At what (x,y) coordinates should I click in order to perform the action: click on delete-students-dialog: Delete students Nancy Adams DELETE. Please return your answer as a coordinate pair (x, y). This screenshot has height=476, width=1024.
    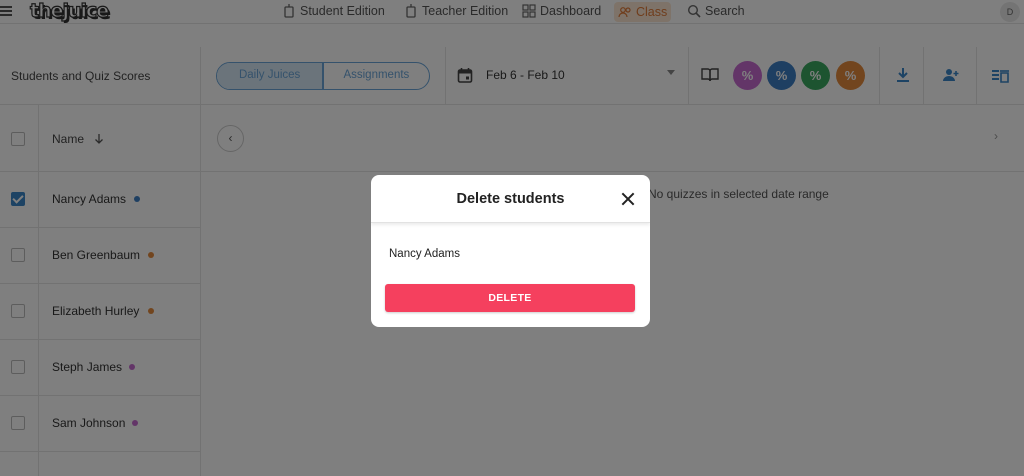
    Looking at the image, I should click on (510, 251).